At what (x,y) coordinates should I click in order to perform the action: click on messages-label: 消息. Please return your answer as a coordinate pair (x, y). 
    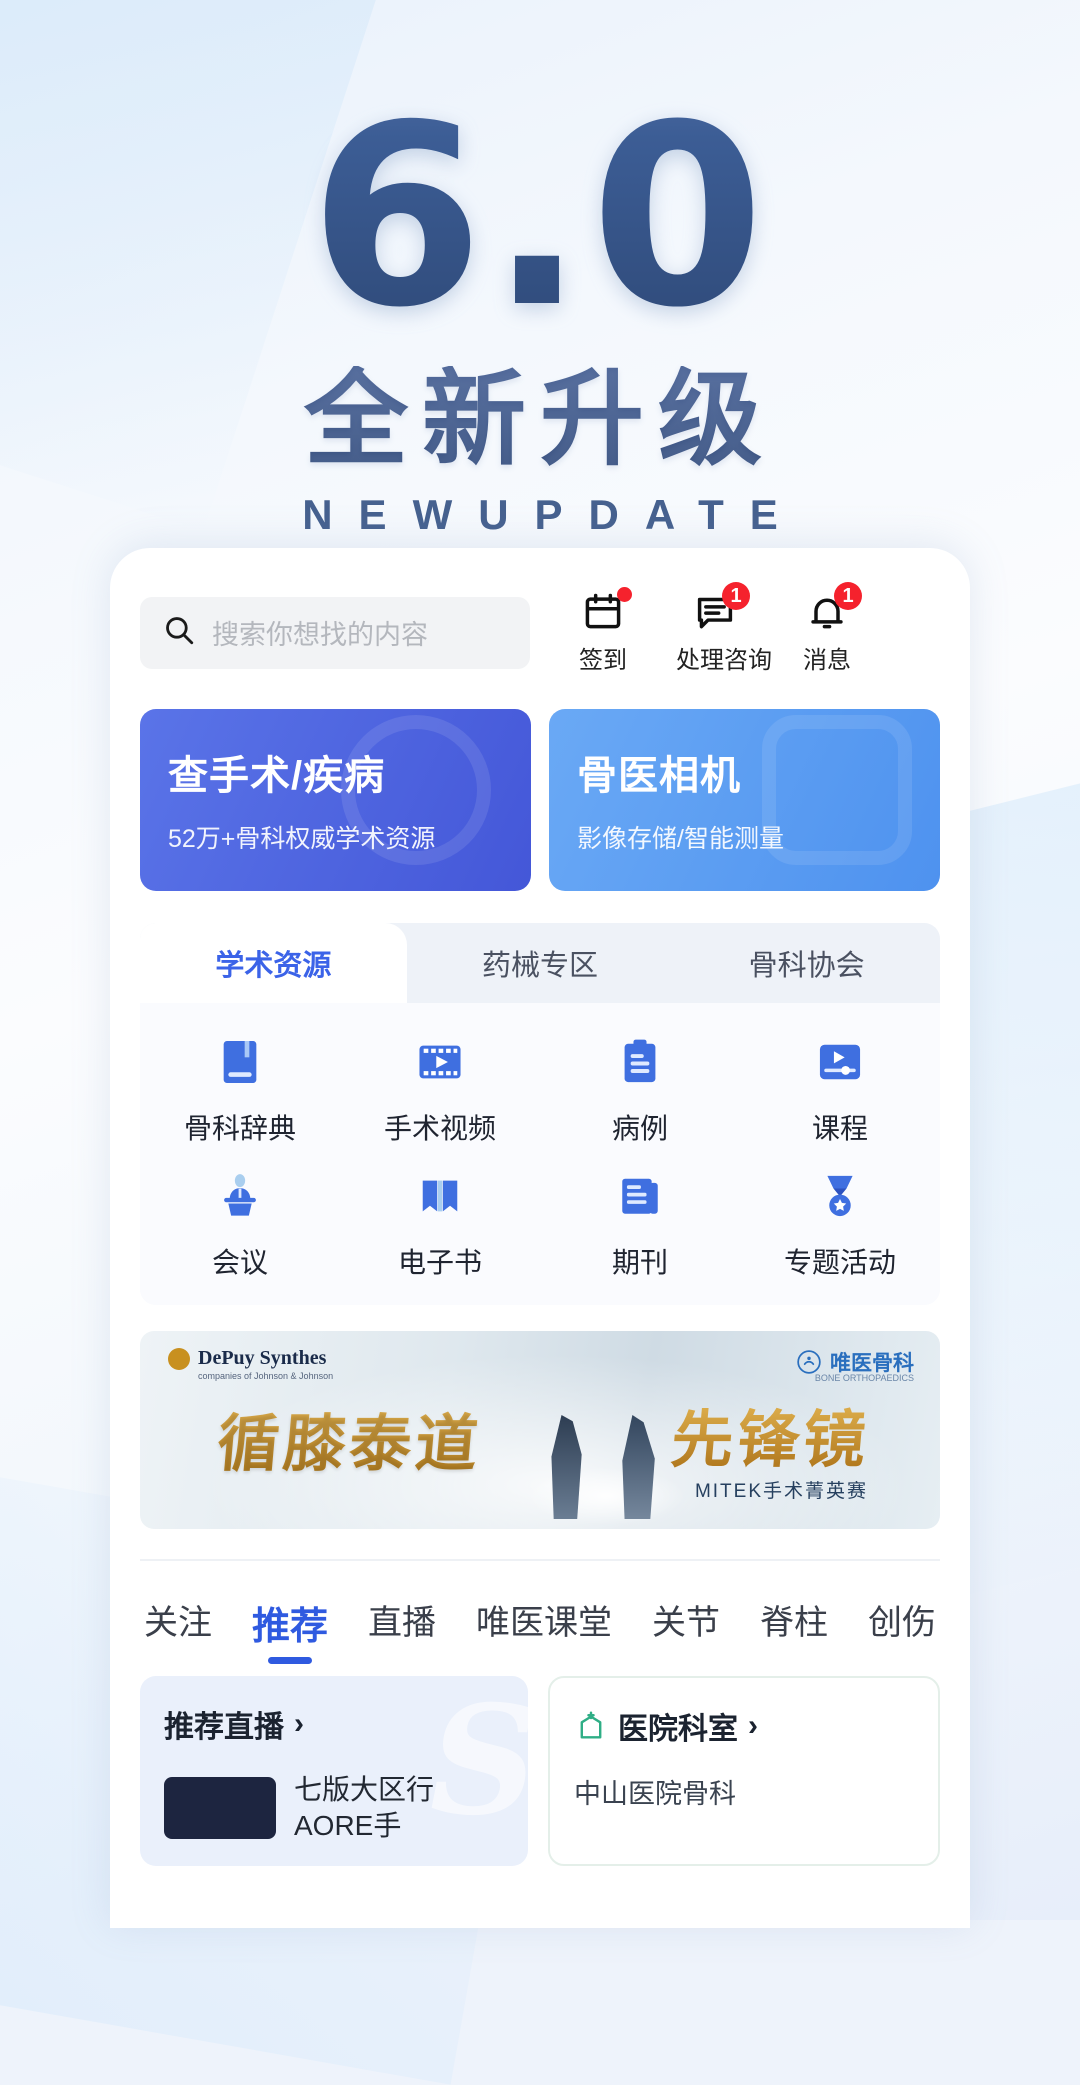
    Looking at the image, I should click on (827, 660).